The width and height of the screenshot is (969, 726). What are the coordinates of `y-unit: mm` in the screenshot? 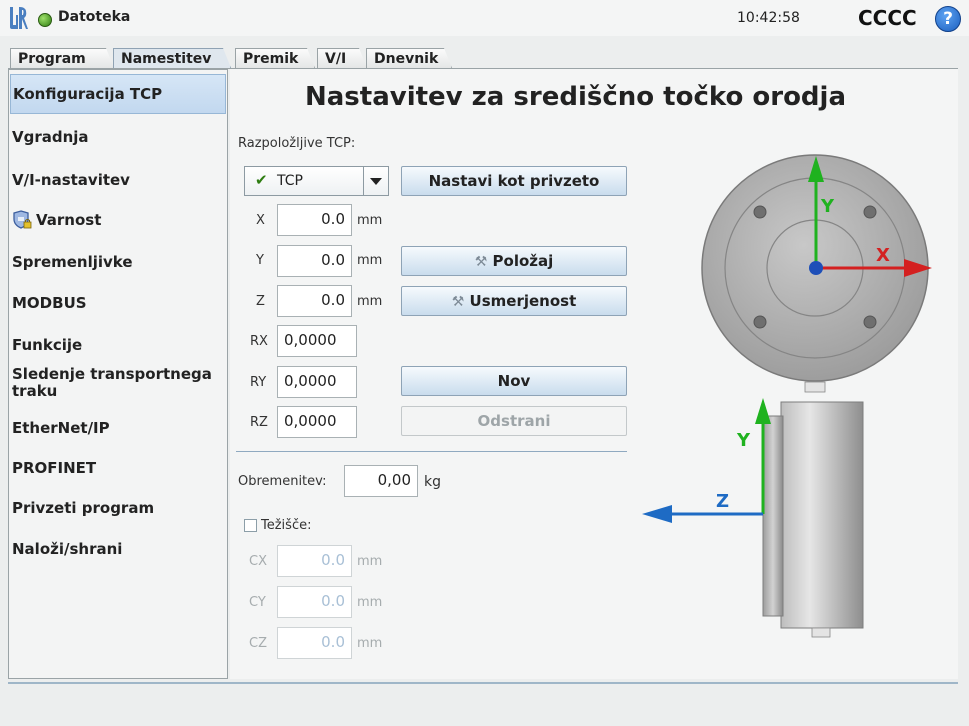 It's located at (370, 260).